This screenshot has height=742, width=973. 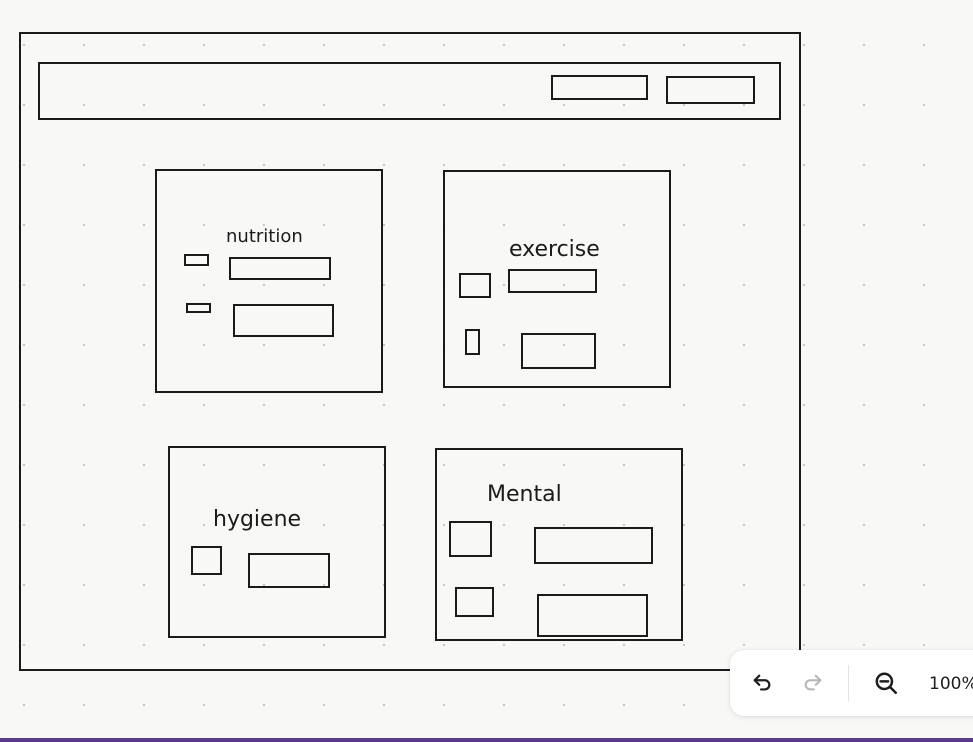 I want to click on undo-icon, so click(x=762, y=683).